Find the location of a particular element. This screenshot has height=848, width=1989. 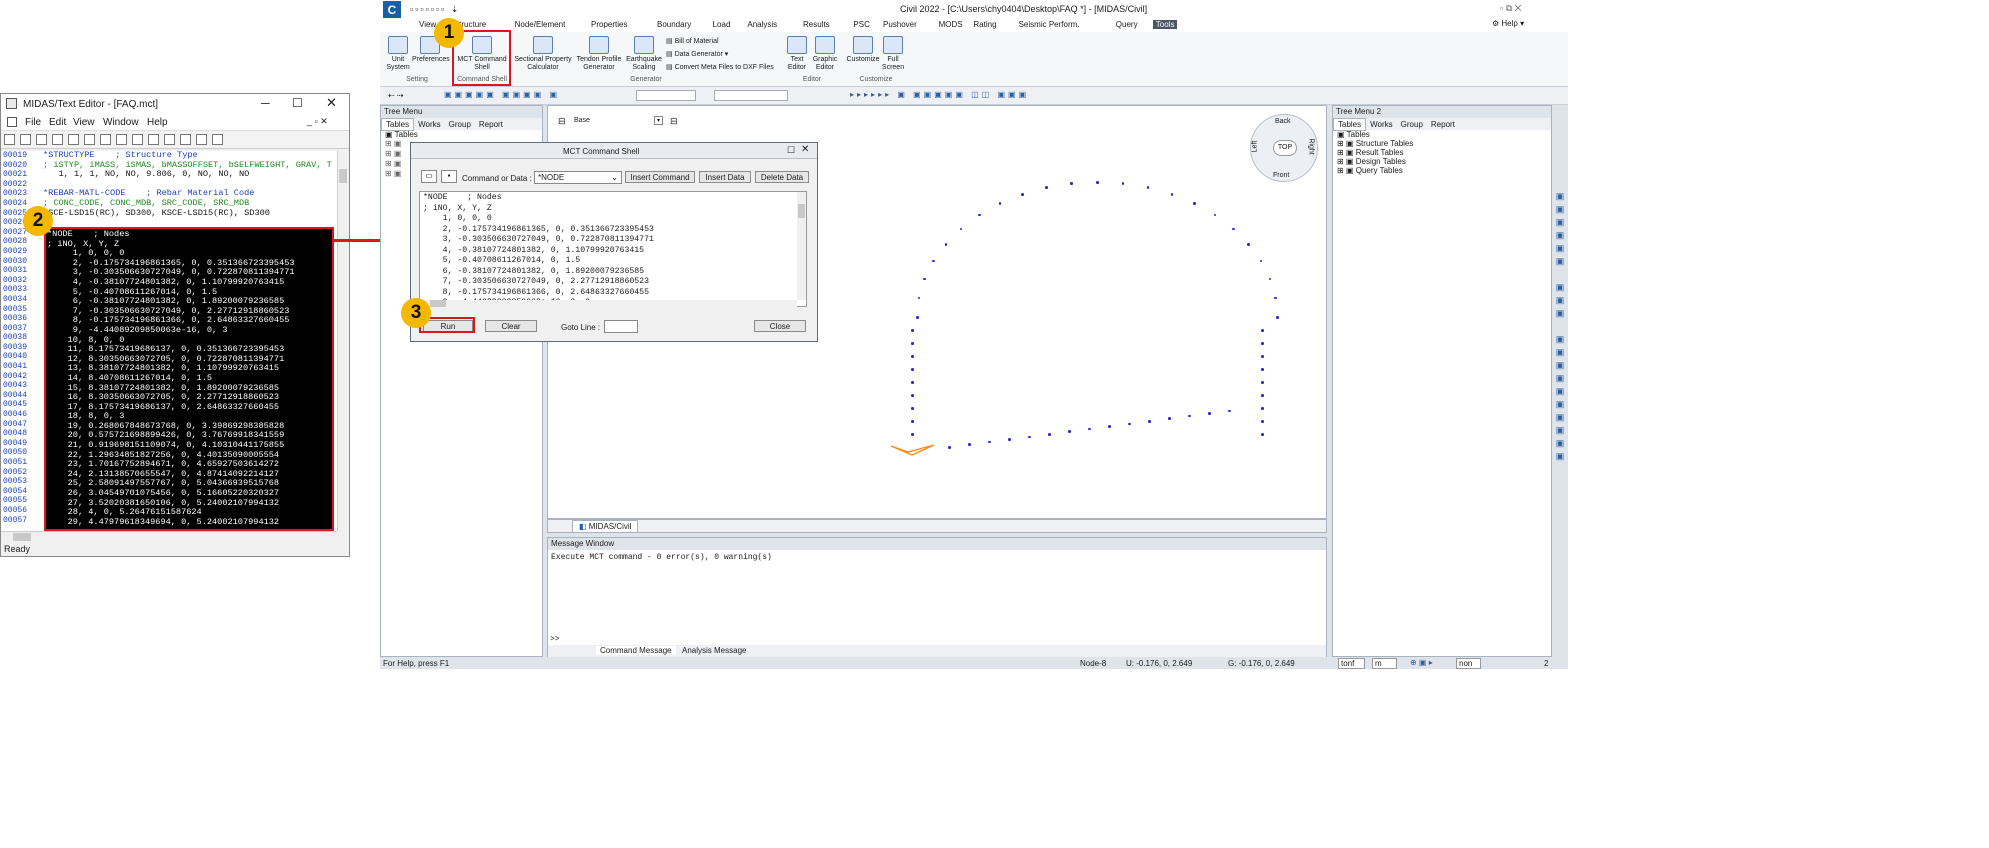

new-file-icon is located at coordinates (9, 139).